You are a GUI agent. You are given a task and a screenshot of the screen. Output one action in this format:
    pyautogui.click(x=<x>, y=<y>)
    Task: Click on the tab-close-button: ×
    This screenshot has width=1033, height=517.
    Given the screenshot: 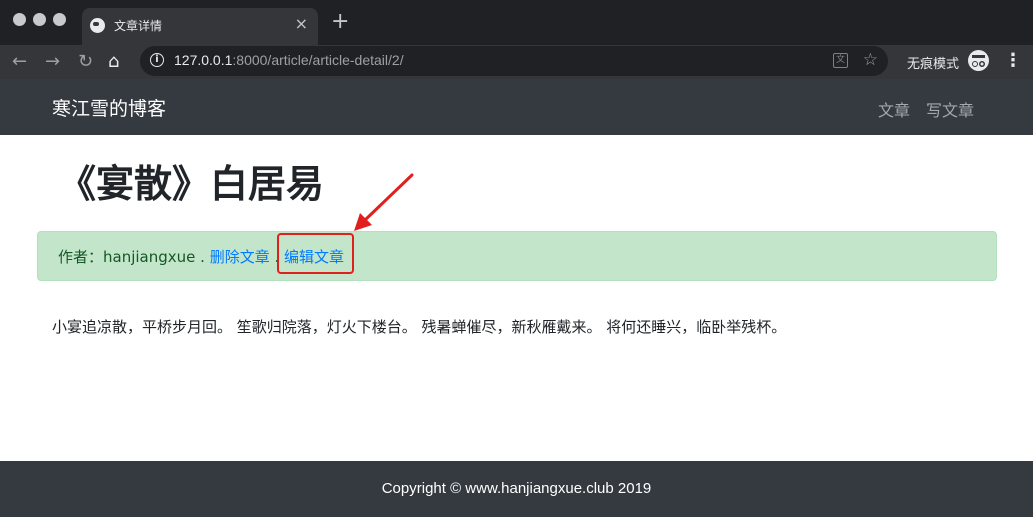 What is the action you would take?
    pyautogui.click(x=301, y=24)
    